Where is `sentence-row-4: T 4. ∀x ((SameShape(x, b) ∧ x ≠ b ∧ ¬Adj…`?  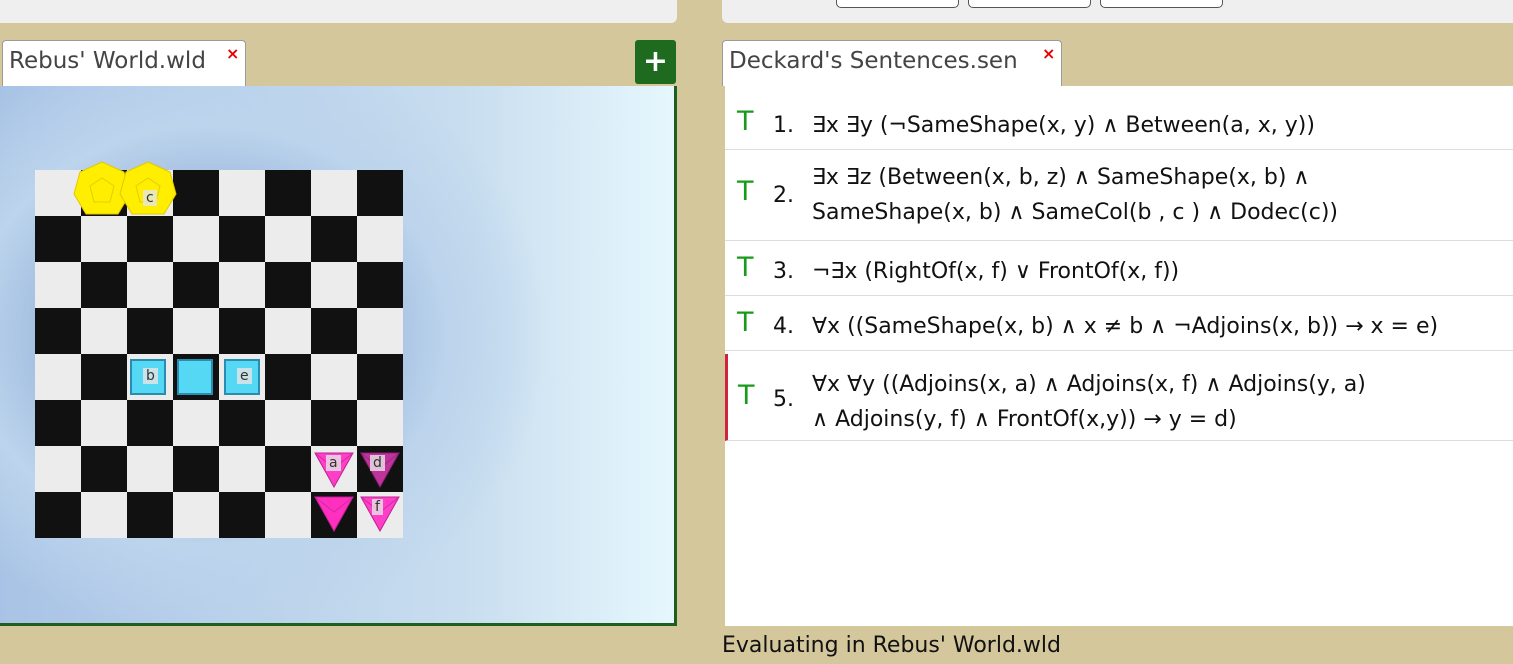
sentence-row-4: T 4. ∀x ((SameShape(x, b) ∧ x ≠ b ∧ ¬Adj… is located at coordinates (1119, 323).